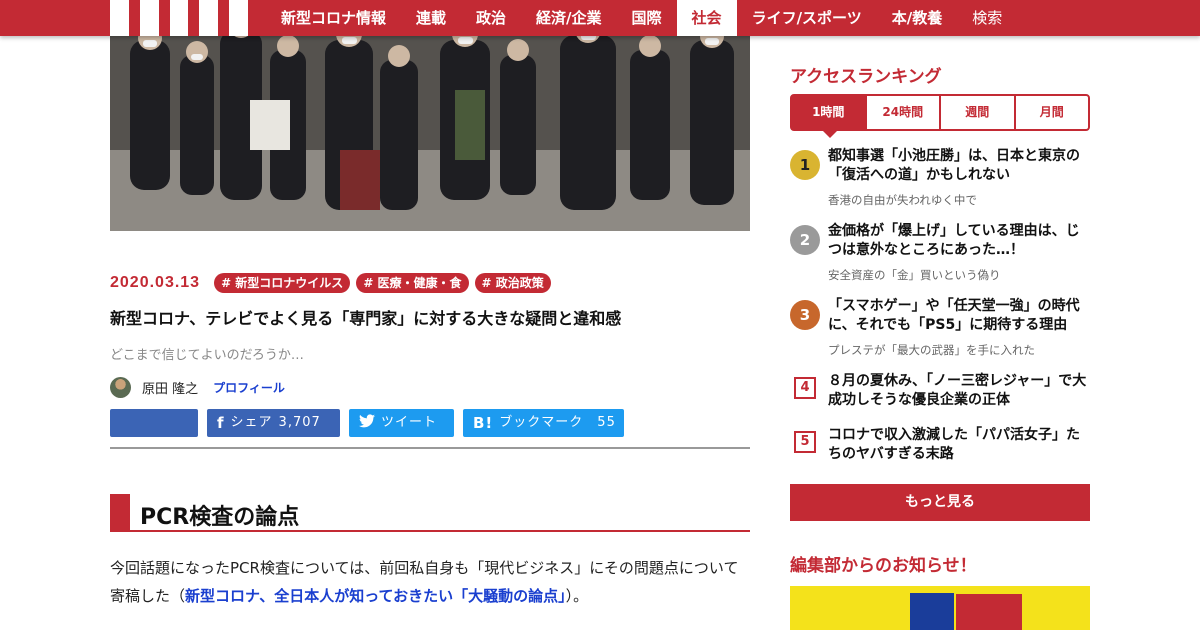 This screenshot has width=1200, height=630. I want to click on ranking-item-title: ８月の夏休み、「ノー三密レジャー」で大成功しそうな優良企業の正体, so click(959, 391).